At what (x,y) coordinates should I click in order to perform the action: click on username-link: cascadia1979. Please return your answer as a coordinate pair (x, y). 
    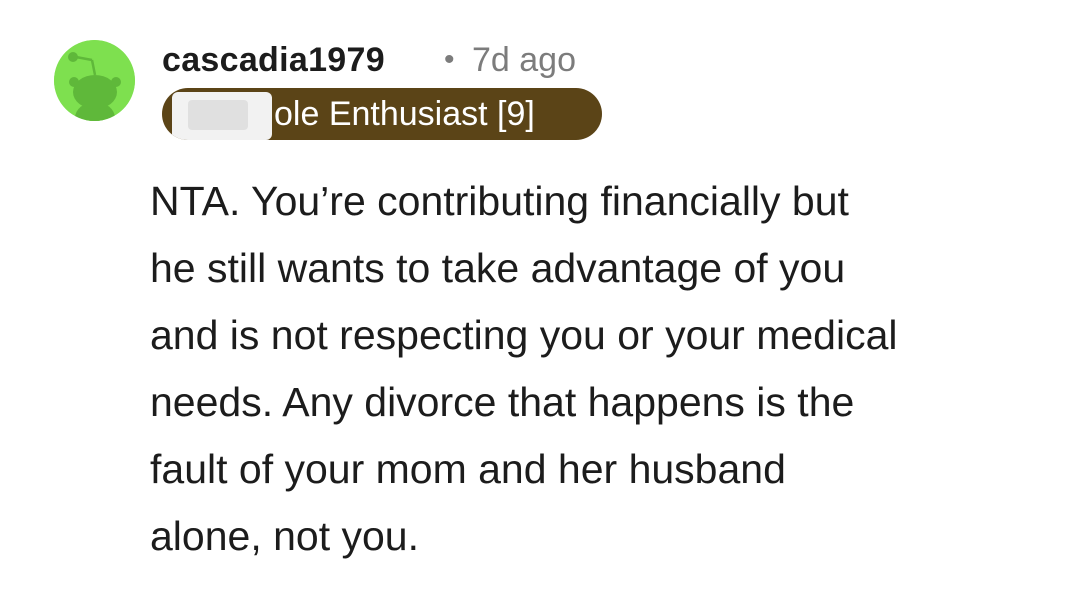
    Looking at the image, I should click on (273, 60).